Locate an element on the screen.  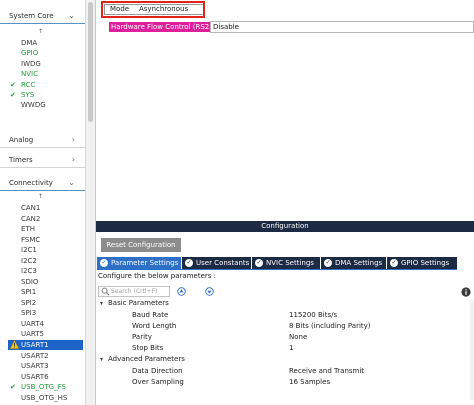
sidebar-item-usart6: USART6 is located at coordinates (35, 377).